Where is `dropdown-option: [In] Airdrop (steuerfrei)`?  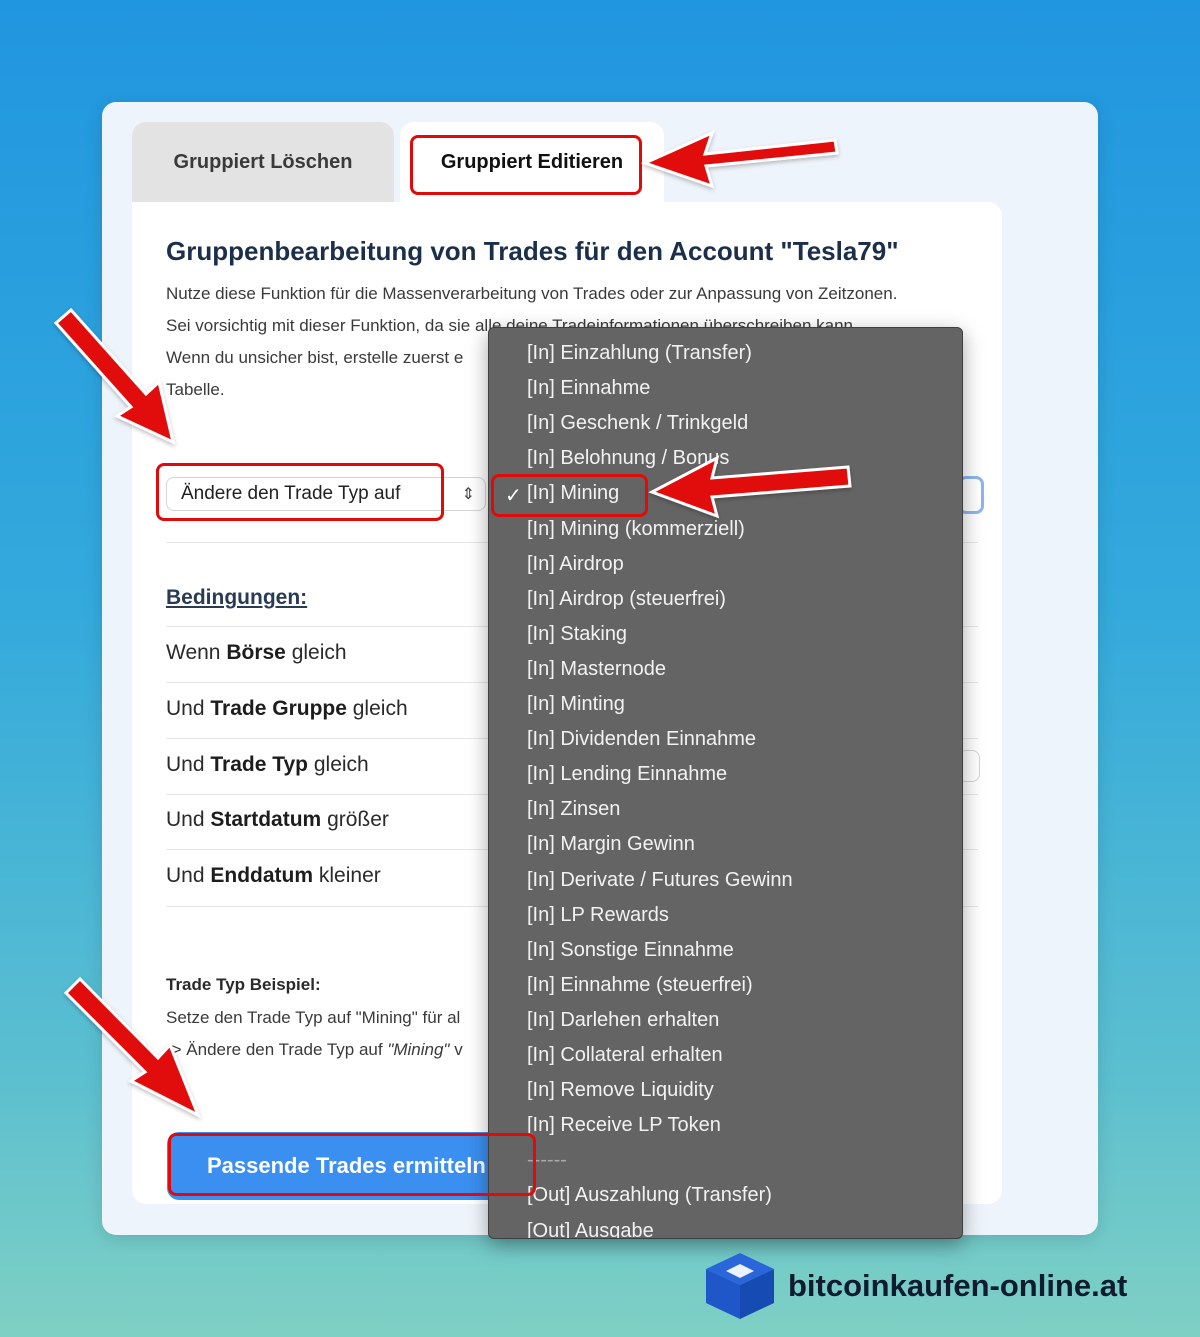
dropdown-option: [In] Airdrop (steuerfrei) is located at coordinates (626, 599).